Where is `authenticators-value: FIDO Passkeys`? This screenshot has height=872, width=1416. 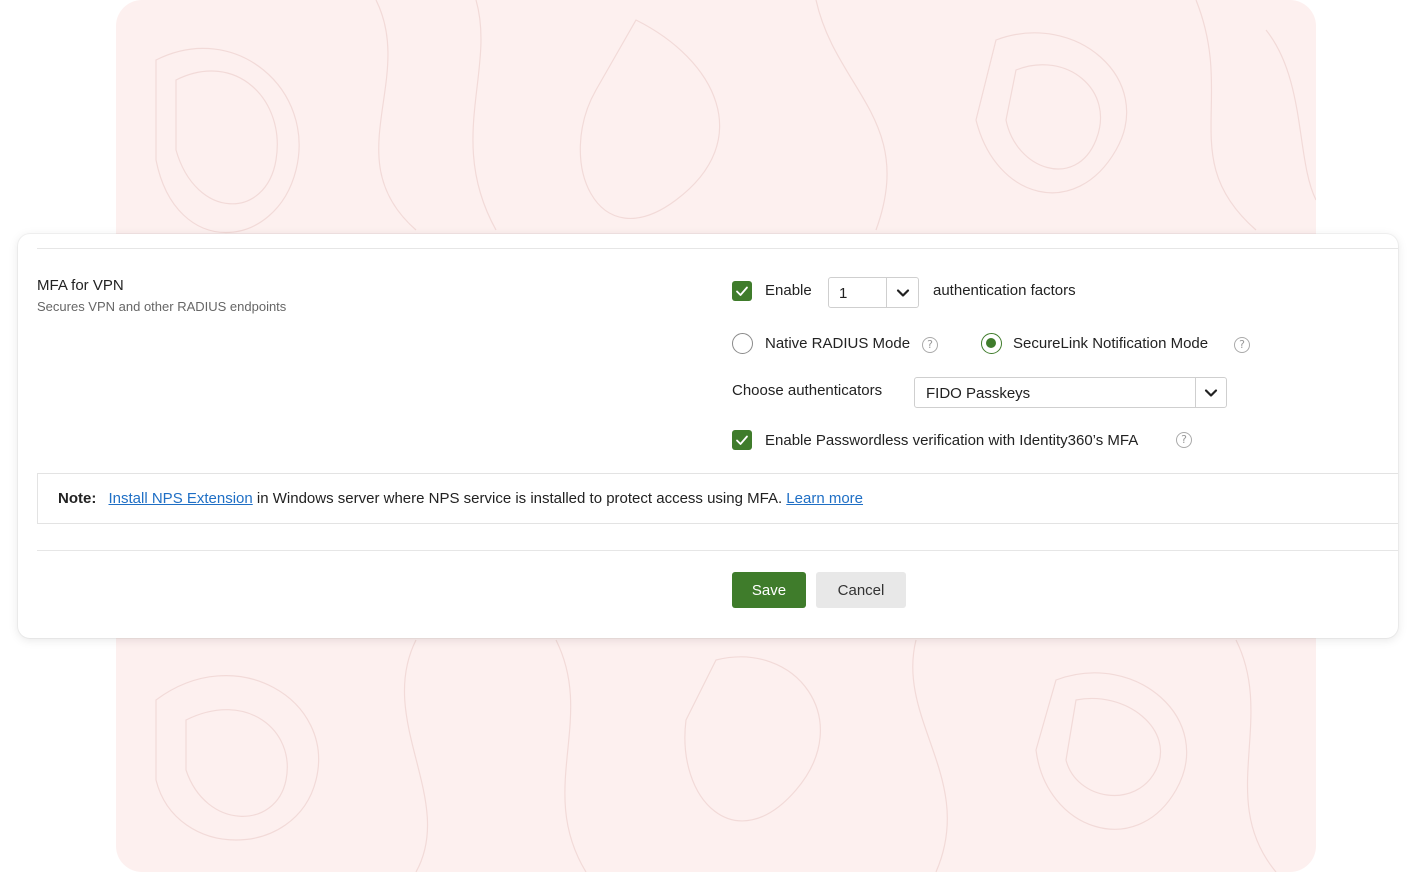
authenticators-value: FIDO Passkeys is located at coordinates (978, 393).